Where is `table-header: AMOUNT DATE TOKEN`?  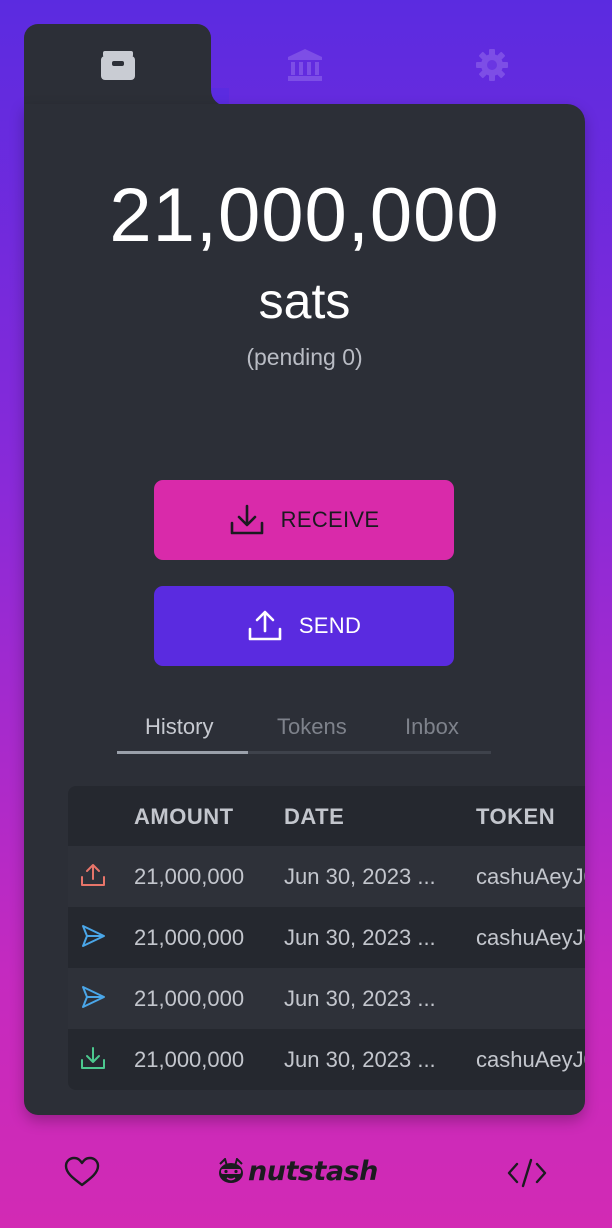
table-header: AMOUNT DATE TOKEN is located at coordinates (326, 816).